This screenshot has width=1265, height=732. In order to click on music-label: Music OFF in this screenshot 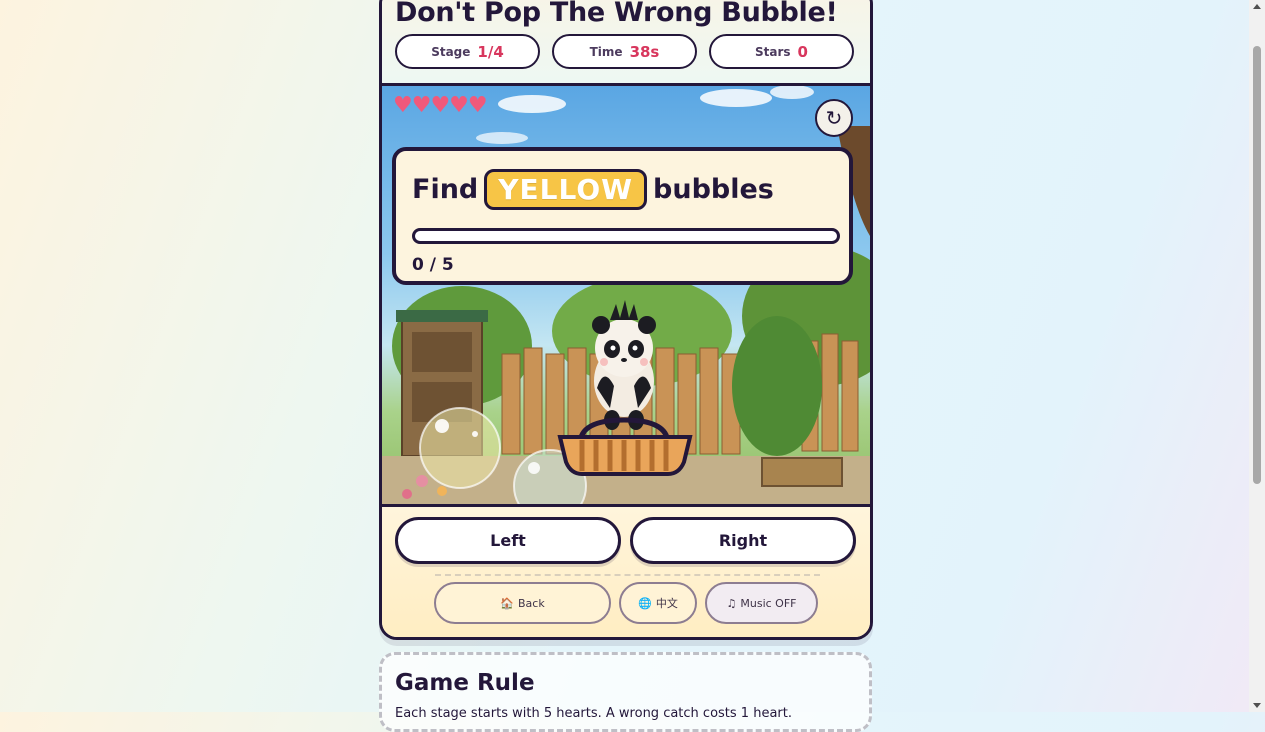, I will do `click(768, 603)`.